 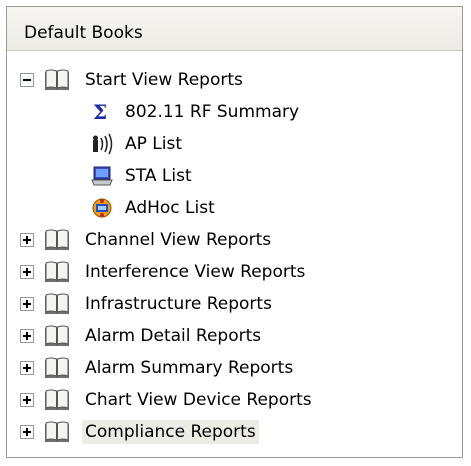 I want to click on tree-leaf-adhoc-list: AdHoc List, so click(x=154, y=207).